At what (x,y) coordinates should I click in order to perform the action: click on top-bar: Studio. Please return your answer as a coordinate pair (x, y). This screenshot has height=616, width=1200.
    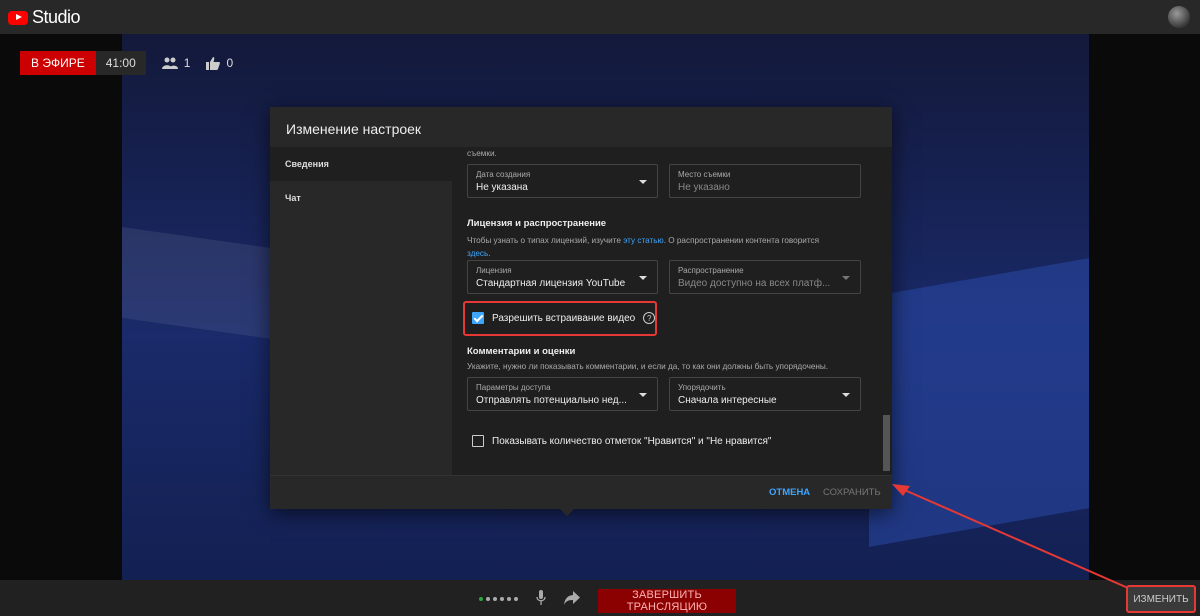
    Looking at the image, I should click on (600, 17).